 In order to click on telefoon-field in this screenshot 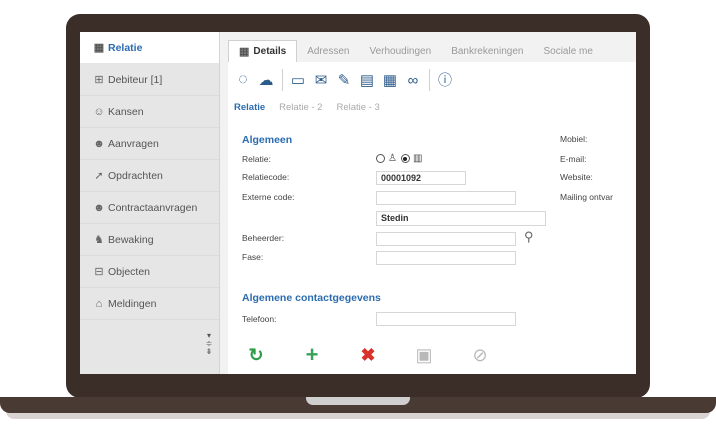, I will do `click(446, 319)`.